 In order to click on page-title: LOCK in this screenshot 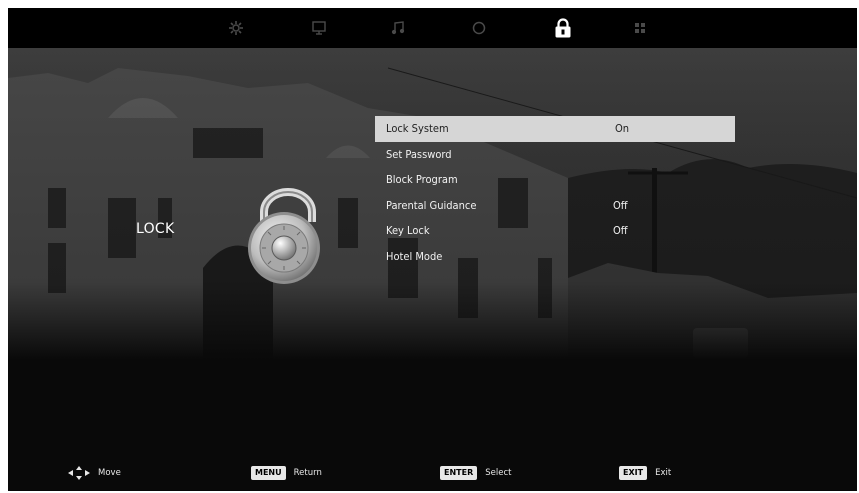, I will do `click(155, 229)`.